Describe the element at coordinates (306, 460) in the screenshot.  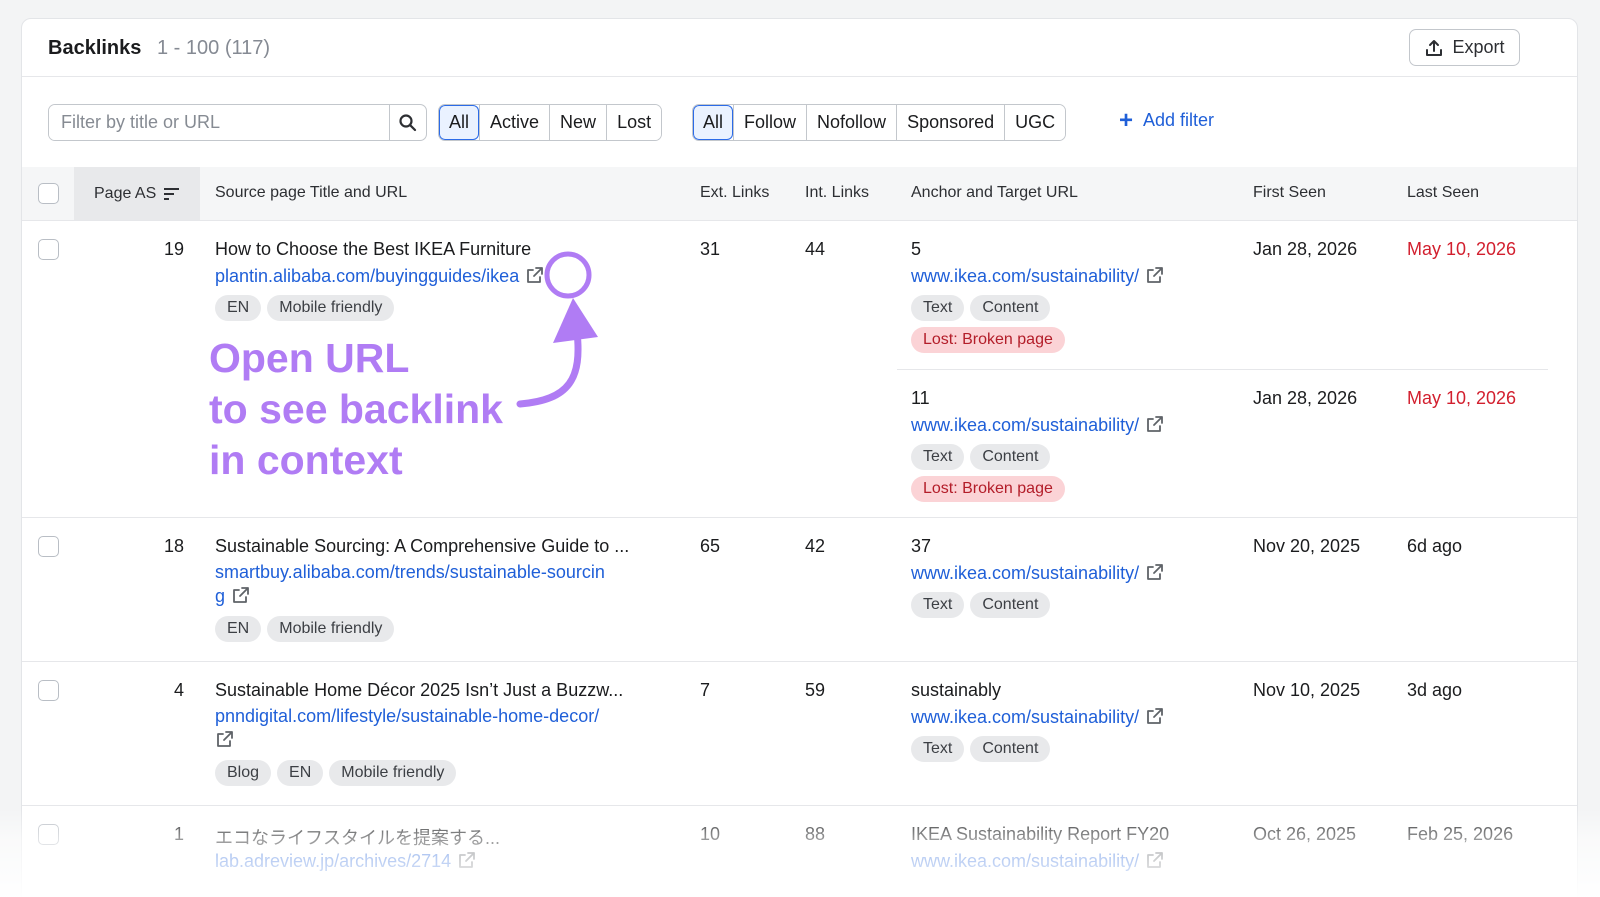
I see `annotation-line3: in context` at that location.